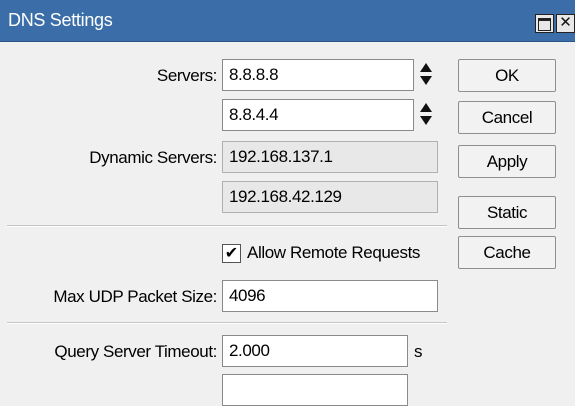 The image size is (575, 406). I want to click on title-bar: DNS Settings ✕, so click(287, 21).